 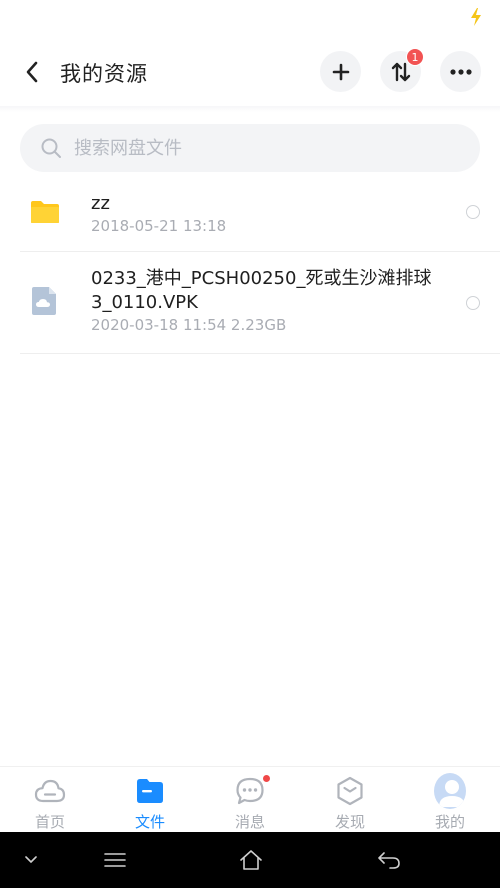 I want to click on chevron-left-icon, so click(x=32, y=72).